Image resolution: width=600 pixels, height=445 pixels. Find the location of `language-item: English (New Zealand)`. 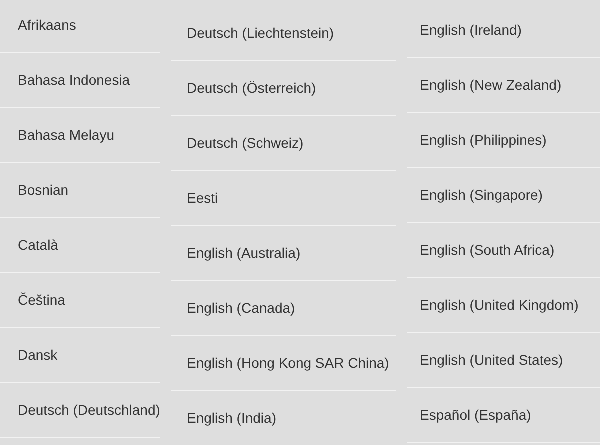

language-item: English (New Zealand) is located at coordinates (503, 85).